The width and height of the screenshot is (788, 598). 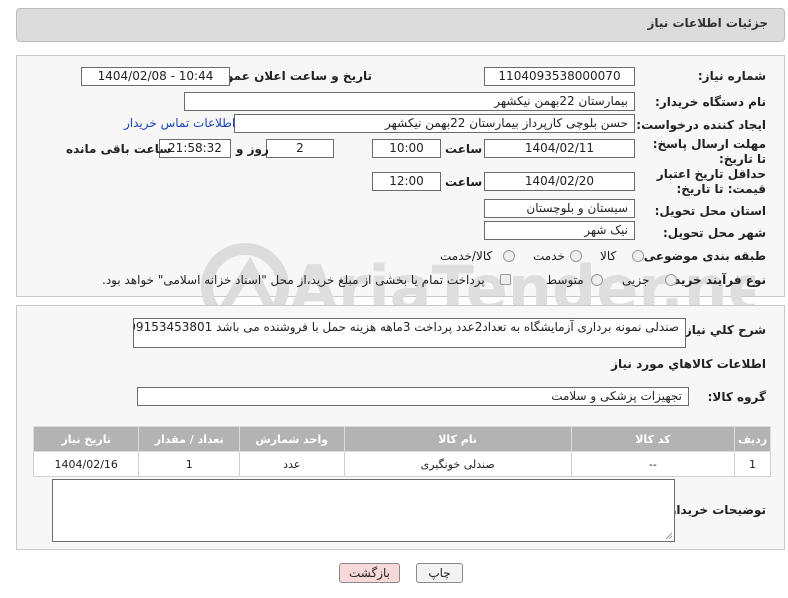 What do you see at coordinates (86, 464) in the screenshot?
I see `cell-need-date: 1404/02/16` at bounding box center [86, 464].